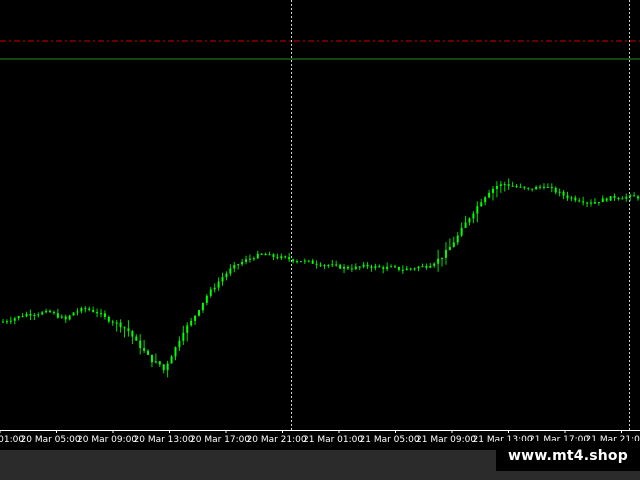 The width and height of the screenshot is (640, 480). I want to click on x-tick-label: 20 Mar 09:00, so click(107, 440).